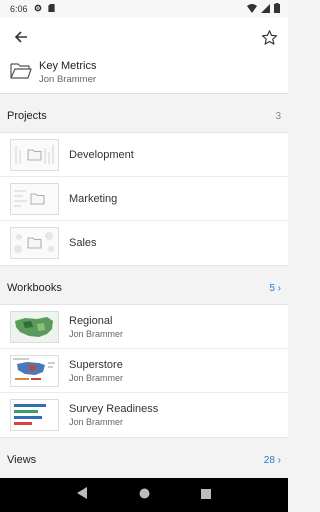  Describe the element at coordinates (51, 9) in the screenshot. I see `sd-card-icon` at that location.